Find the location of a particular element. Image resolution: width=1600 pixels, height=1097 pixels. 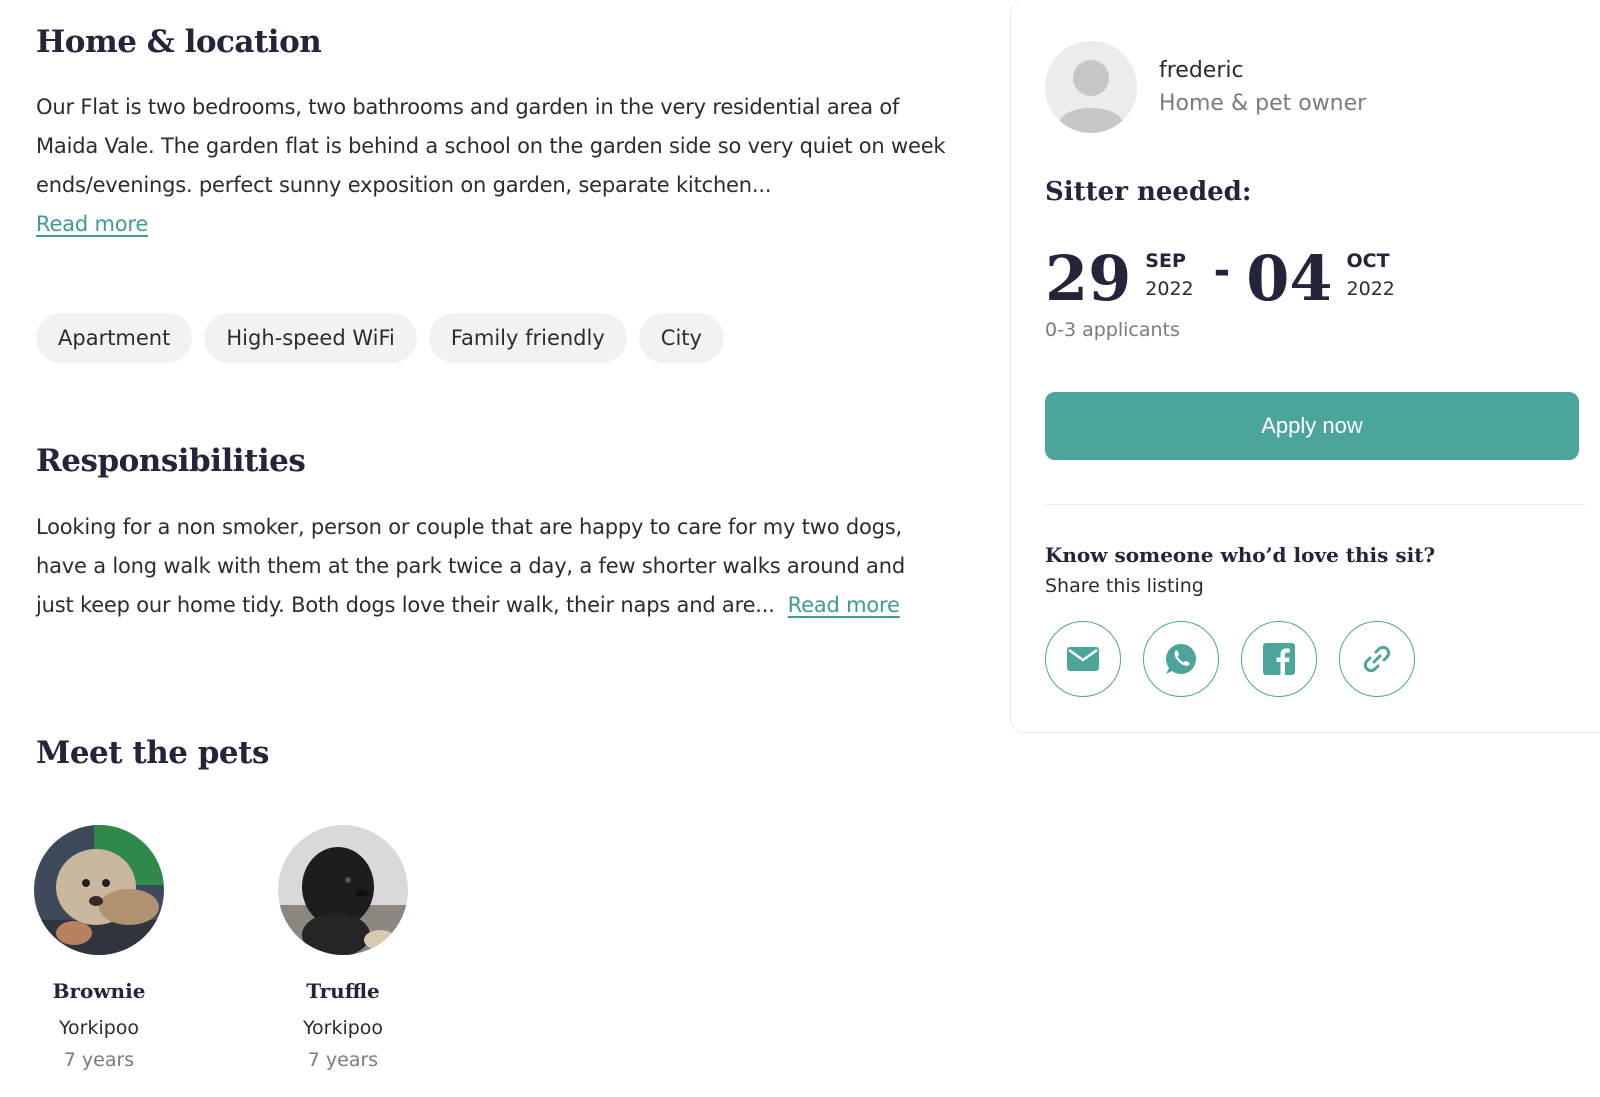

responsibilities-title: Responsibilities is located at coordinates (171, 461).